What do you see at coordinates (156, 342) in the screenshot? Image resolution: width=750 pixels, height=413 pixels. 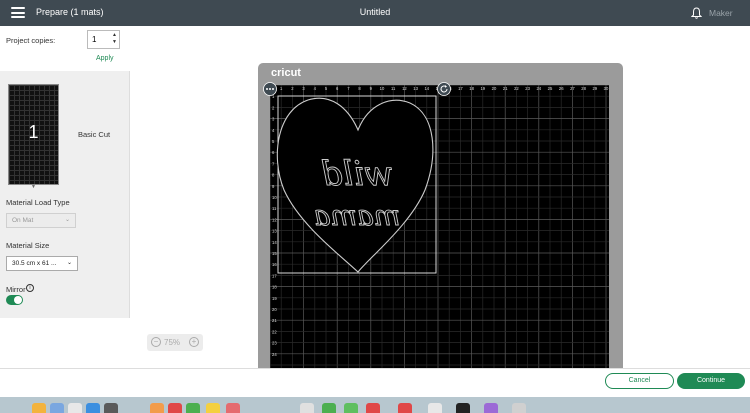 I see `zoom-out-icon: −` at bounding box center [156, 342].